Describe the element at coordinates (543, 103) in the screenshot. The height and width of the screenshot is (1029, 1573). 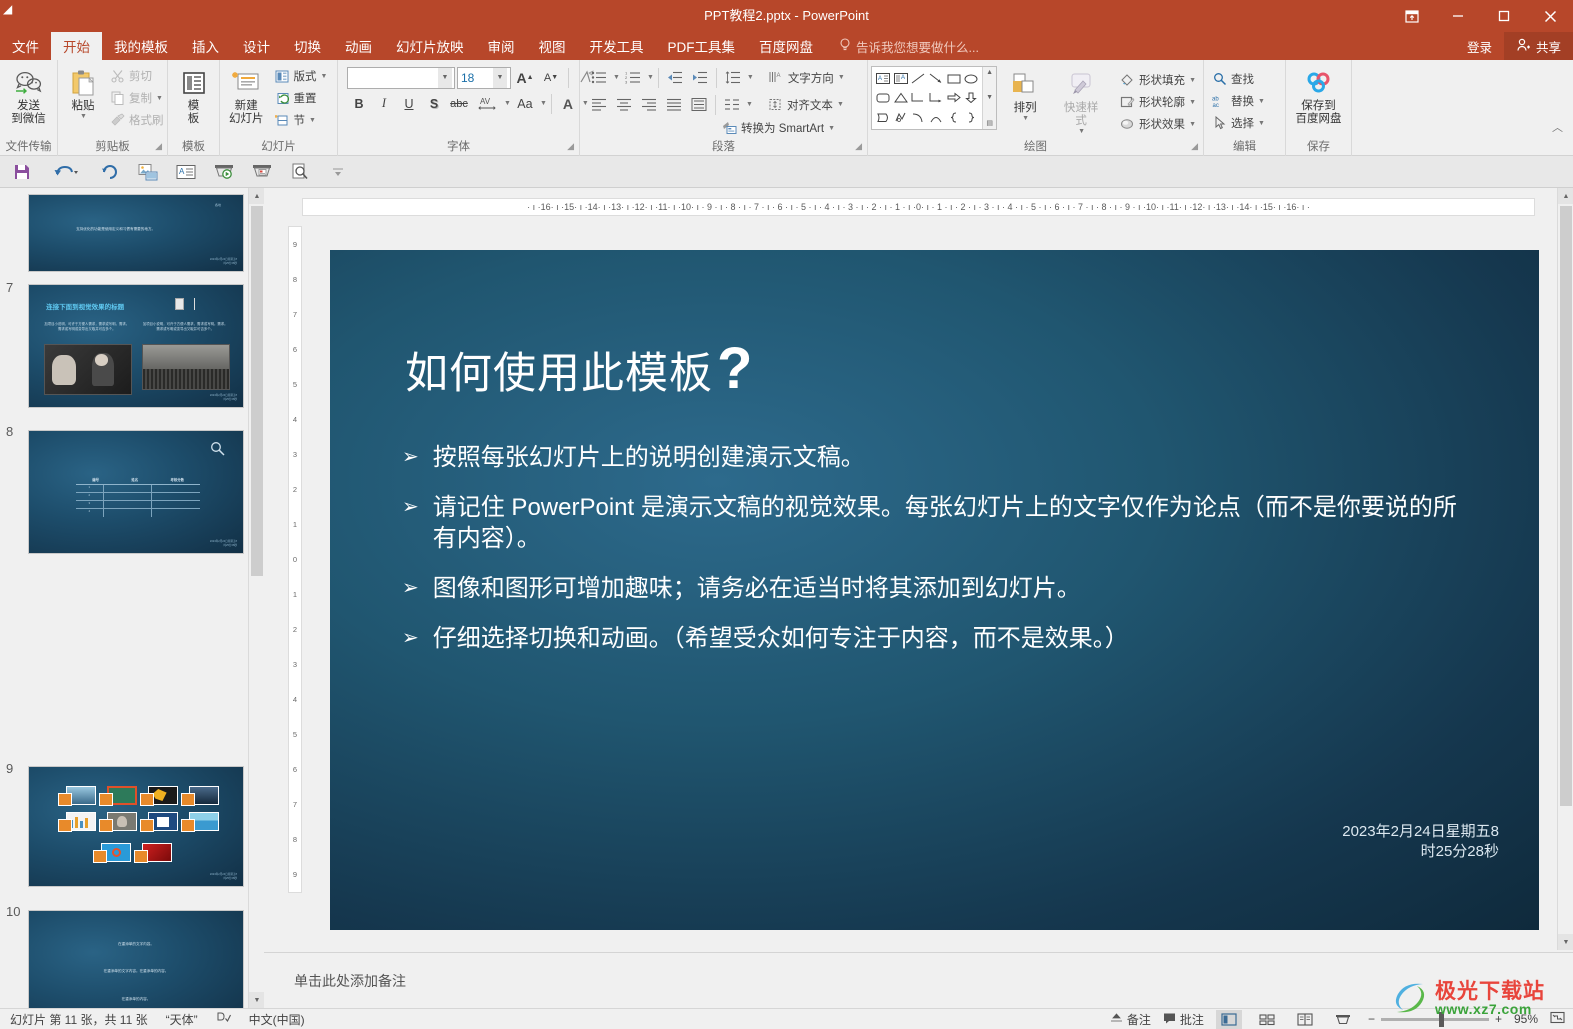
I see `change-case-caret-icon: ▼` at that location.